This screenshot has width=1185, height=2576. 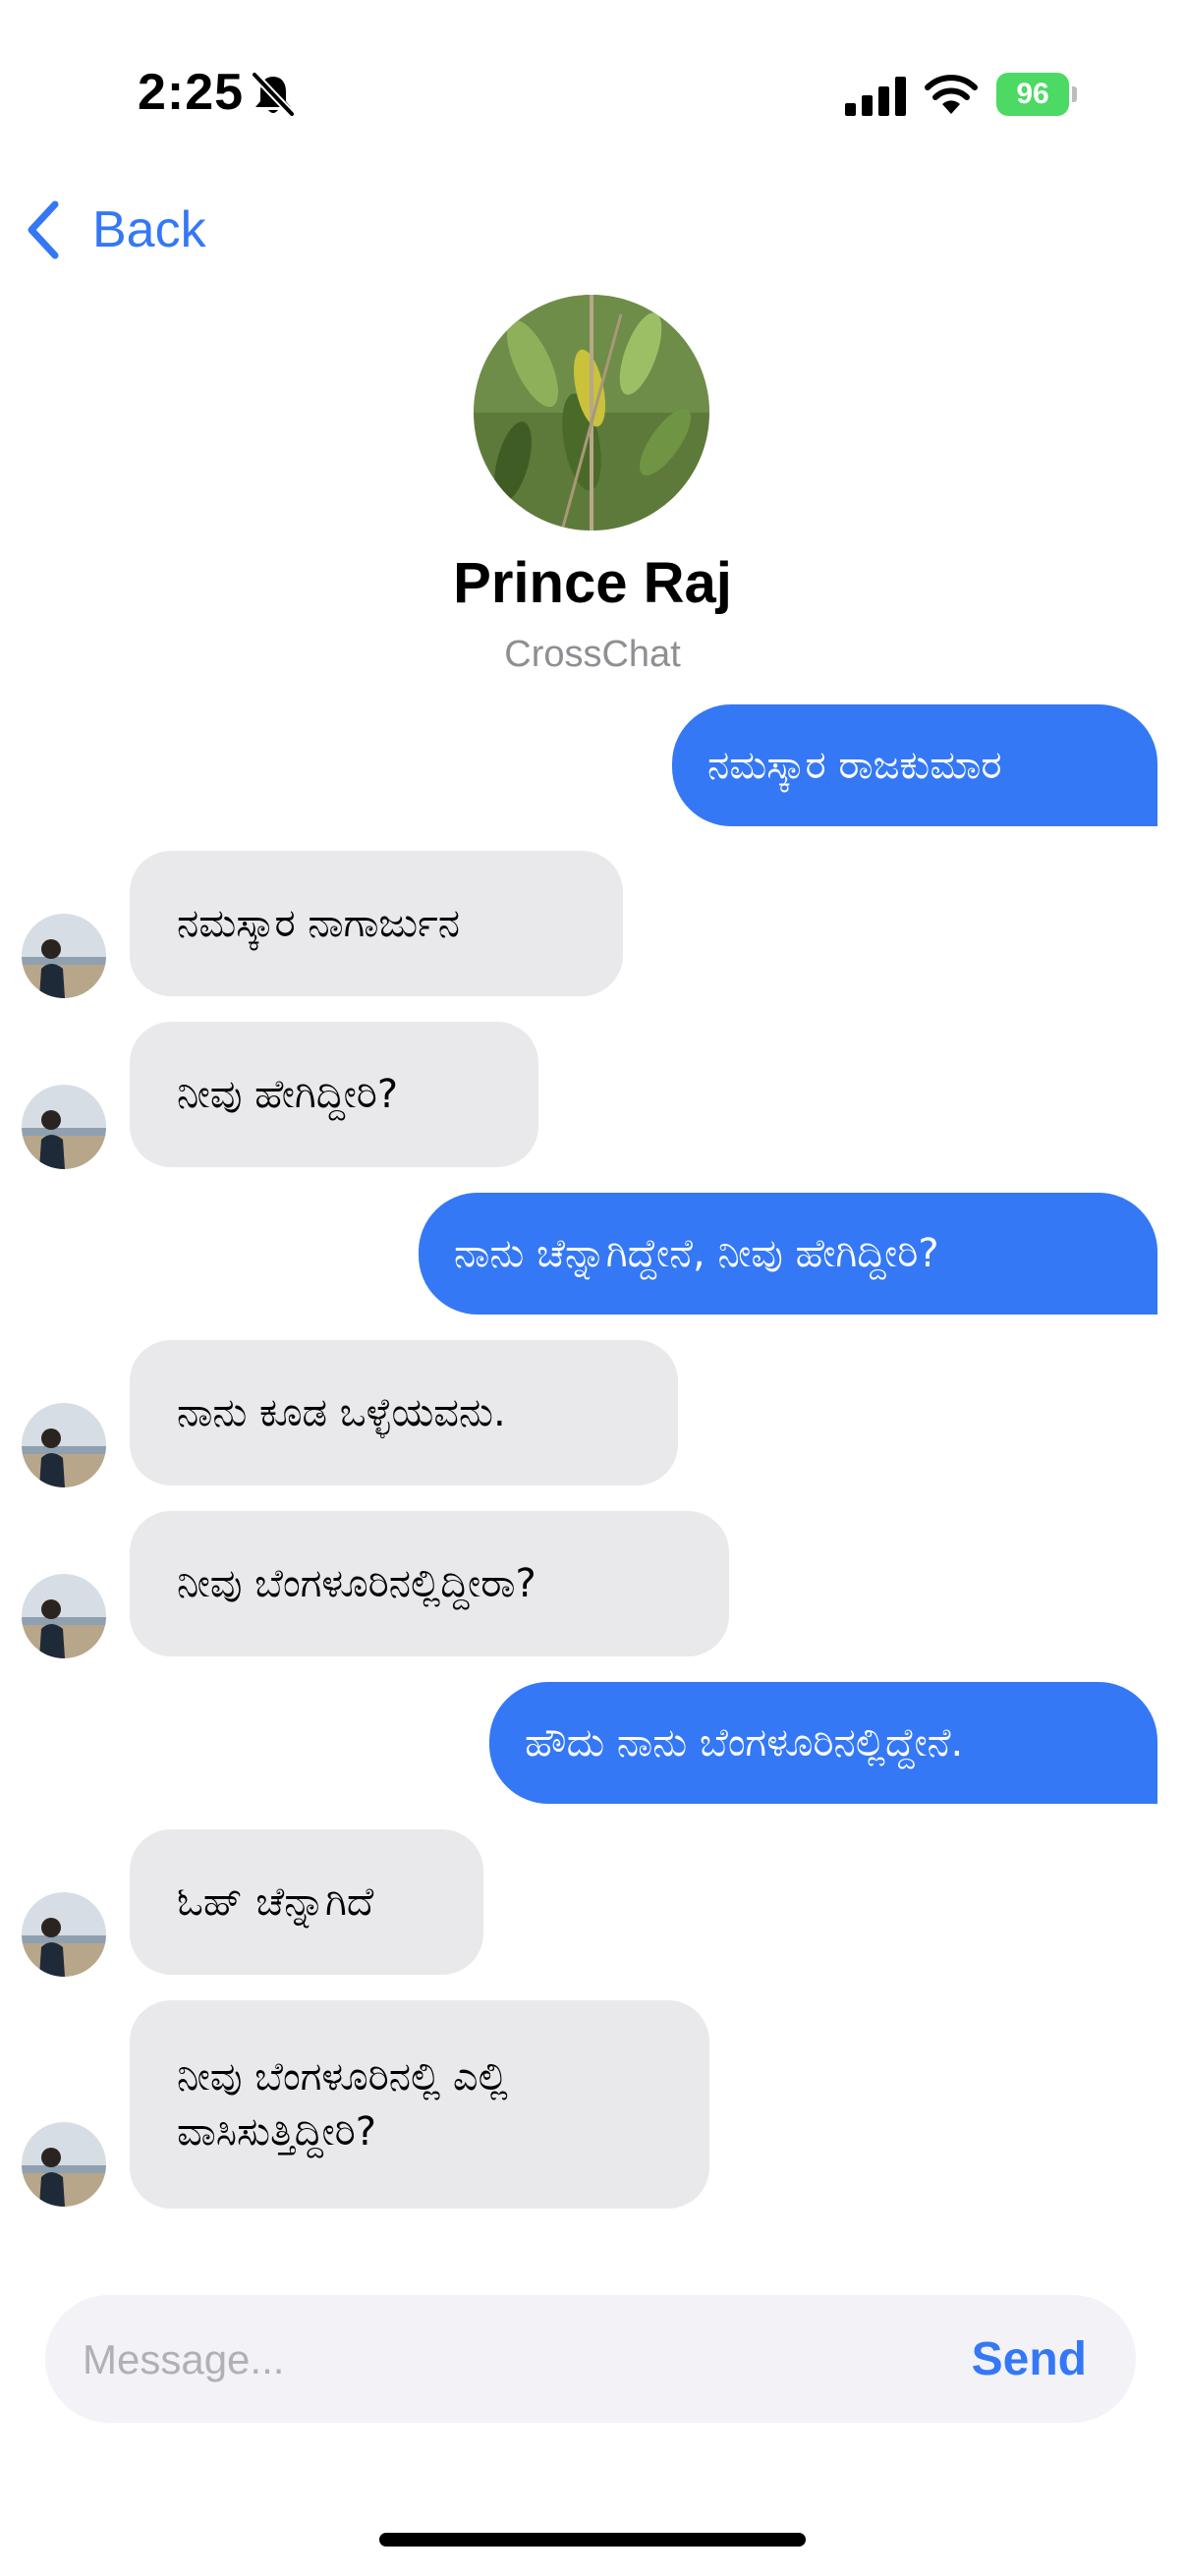 What do you see at coordinates (1075, 94) in the screenshot?
I see `battery-cap` at bounding box center [1075, 94].